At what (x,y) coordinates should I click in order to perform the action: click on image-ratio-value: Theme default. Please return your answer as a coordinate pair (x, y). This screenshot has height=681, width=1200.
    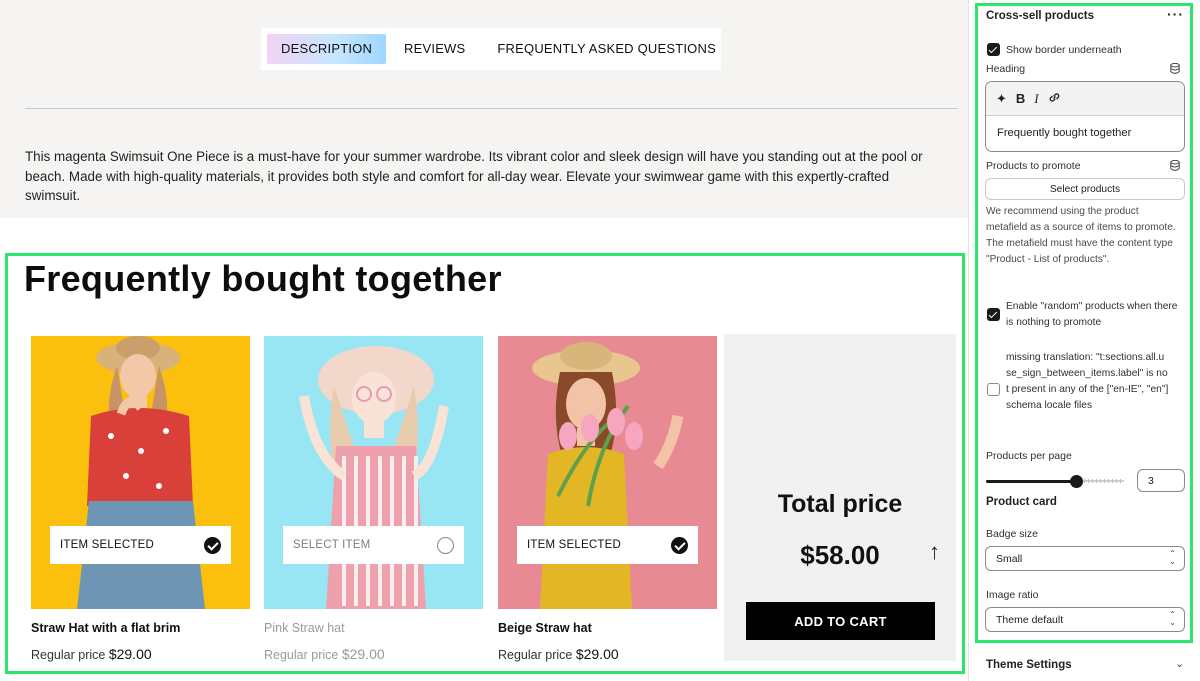
    Looking at the image, I should click on (1030, 620).